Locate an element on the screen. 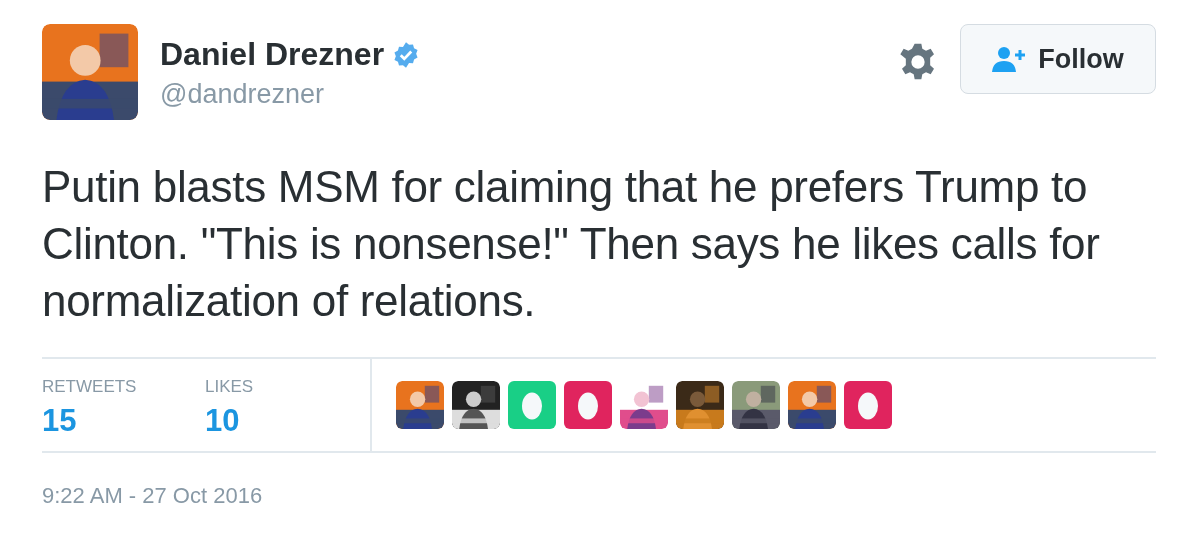 The width and height of the screenshot is (1200, 538). stat-label: RETWEETS is located at coordinates (89, 387).